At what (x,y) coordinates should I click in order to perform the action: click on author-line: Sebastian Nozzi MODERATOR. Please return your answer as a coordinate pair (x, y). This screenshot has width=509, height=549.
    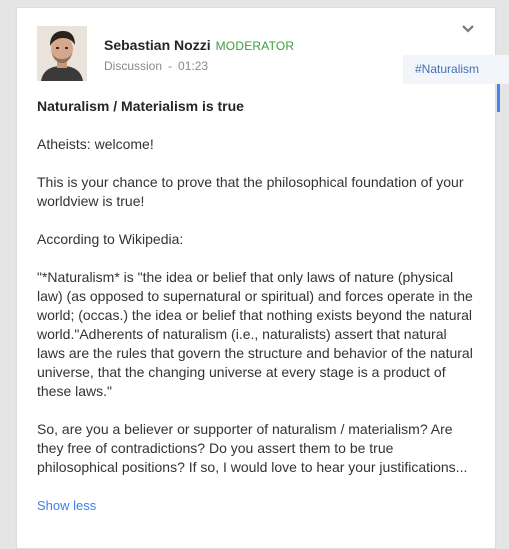
    Looking at the image, I should click on (199, 45).